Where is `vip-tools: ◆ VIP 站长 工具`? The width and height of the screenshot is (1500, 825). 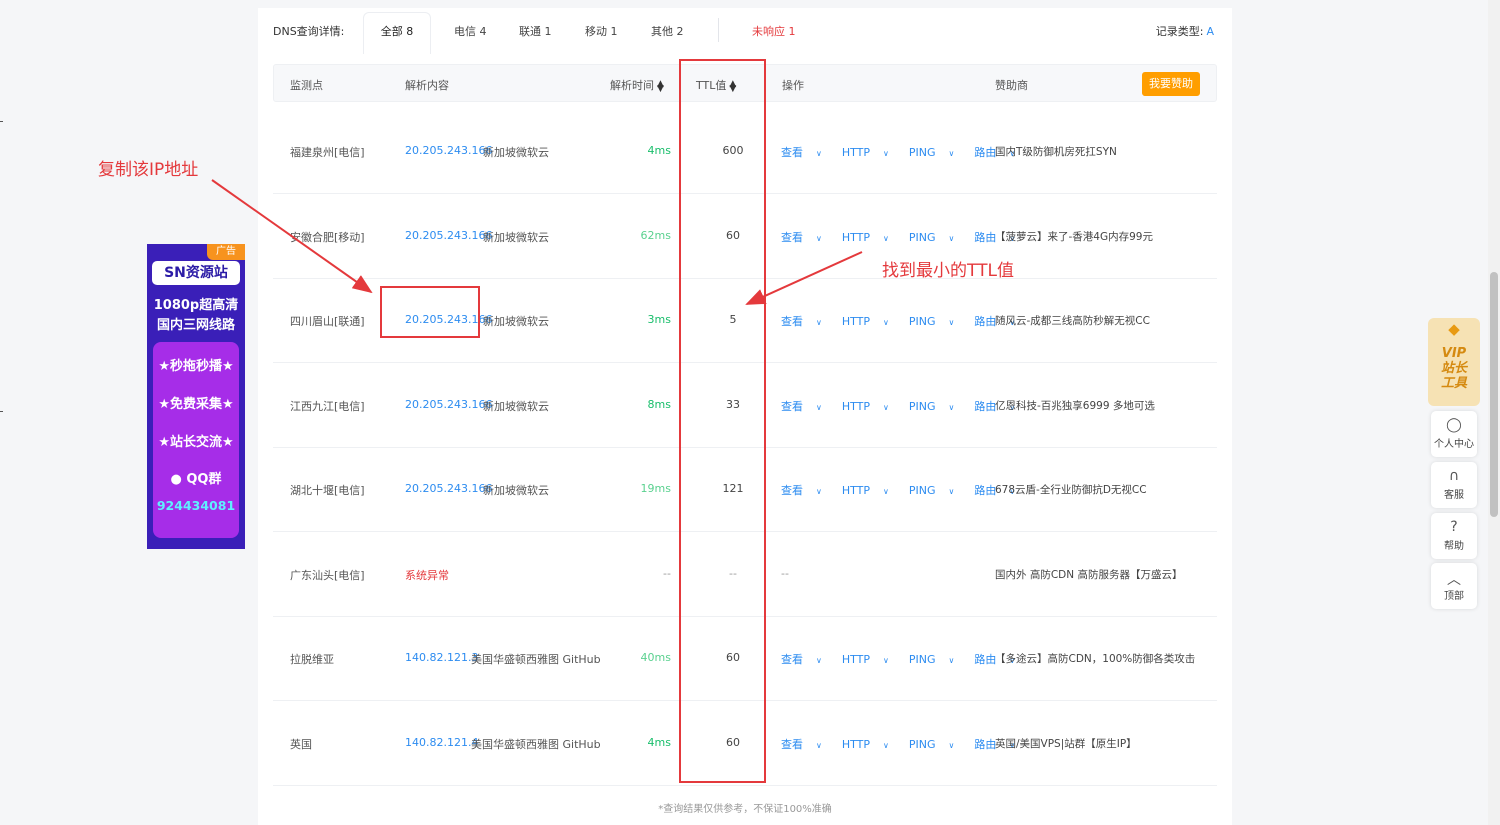
vip-tools: ◆ VIP 站长 工具 is located at coordinates (1454, 362).